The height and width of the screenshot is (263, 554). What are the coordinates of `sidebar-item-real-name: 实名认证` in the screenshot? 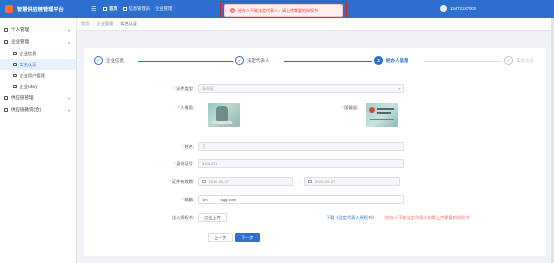 It's located at (38, 64).